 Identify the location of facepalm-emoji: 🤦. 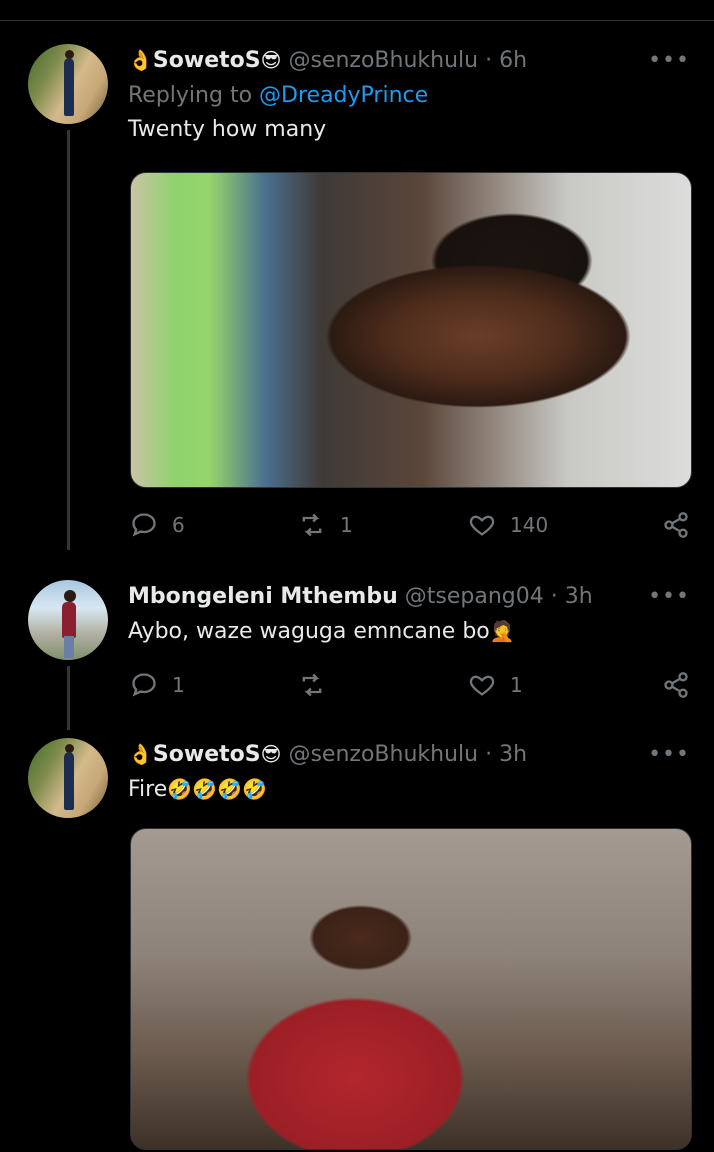
(502, 631).